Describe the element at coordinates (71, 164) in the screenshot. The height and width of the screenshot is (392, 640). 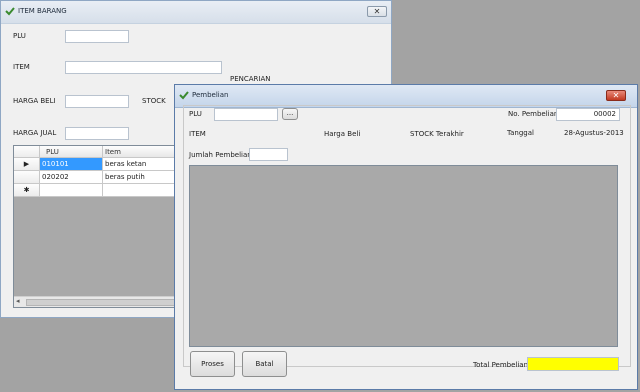
I see `grid-cell-plu: 010101` at that location.